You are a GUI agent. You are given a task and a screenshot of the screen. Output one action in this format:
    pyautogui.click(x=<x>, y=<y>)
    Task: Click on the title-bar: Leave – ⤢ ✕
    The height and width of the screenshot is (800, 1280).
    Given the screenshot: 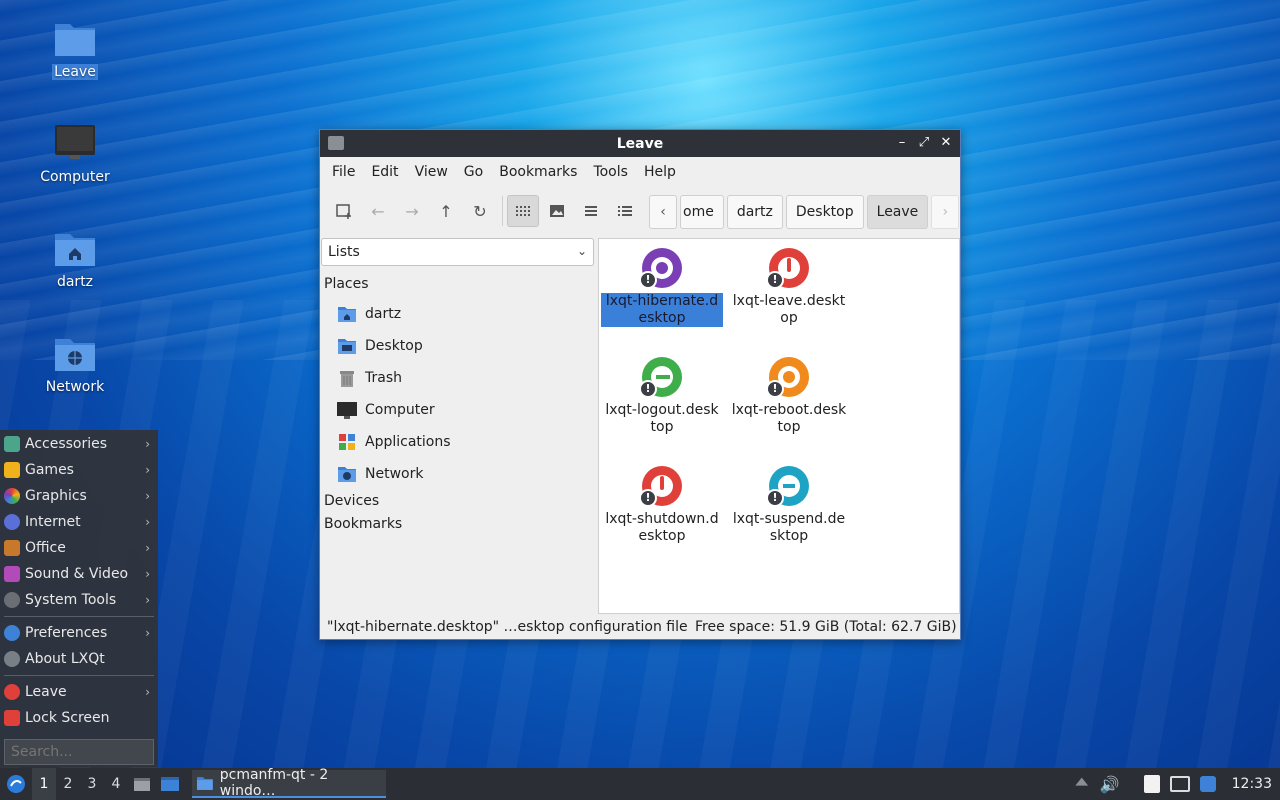 What is the action you would take?
    pyautogui.click(x=640, y=143)
    